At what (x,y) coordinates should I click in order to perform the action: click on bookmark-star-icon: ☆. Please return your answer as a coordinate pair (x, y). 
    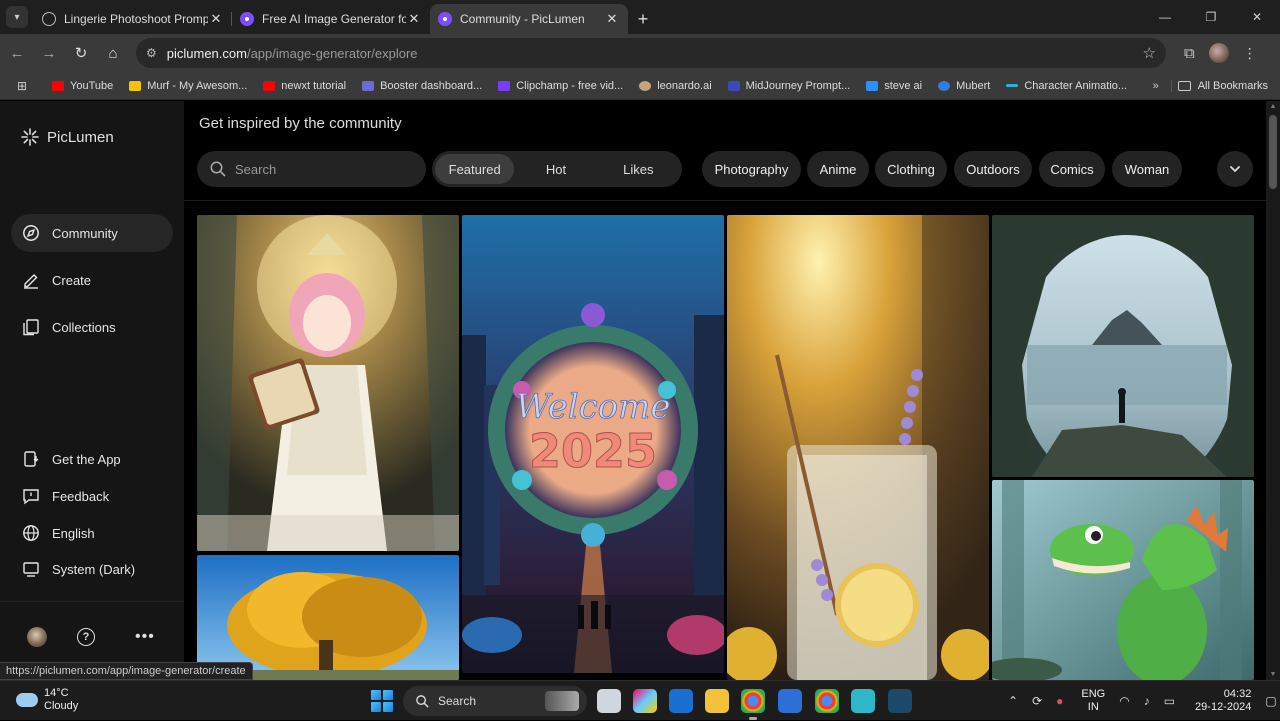
    Looking at the image, I should click on (1149, 53).